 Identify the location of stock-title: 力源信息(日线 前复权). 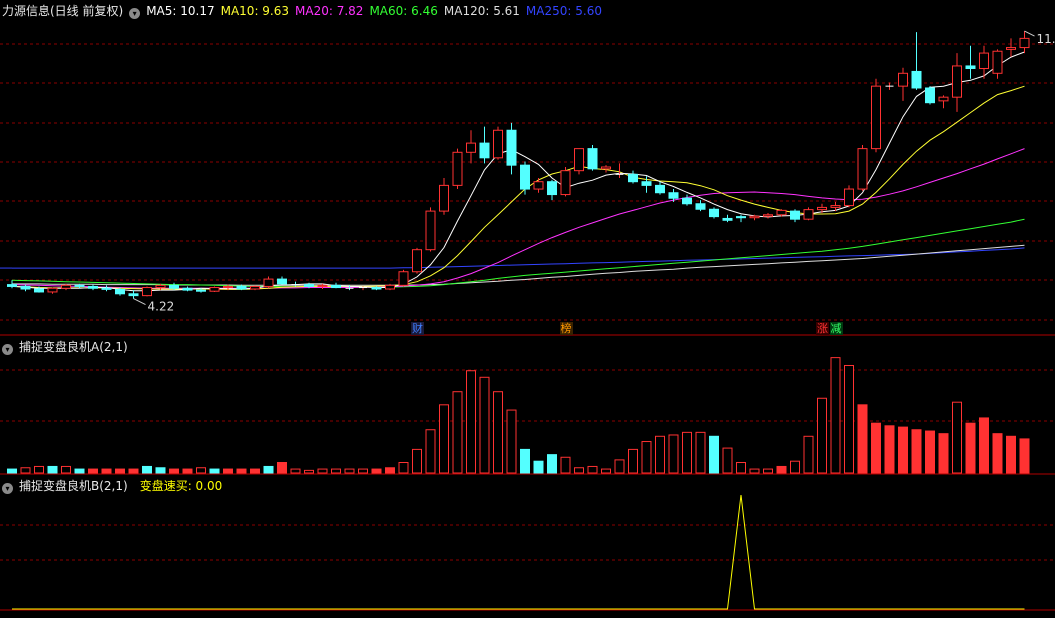
(62, 11).